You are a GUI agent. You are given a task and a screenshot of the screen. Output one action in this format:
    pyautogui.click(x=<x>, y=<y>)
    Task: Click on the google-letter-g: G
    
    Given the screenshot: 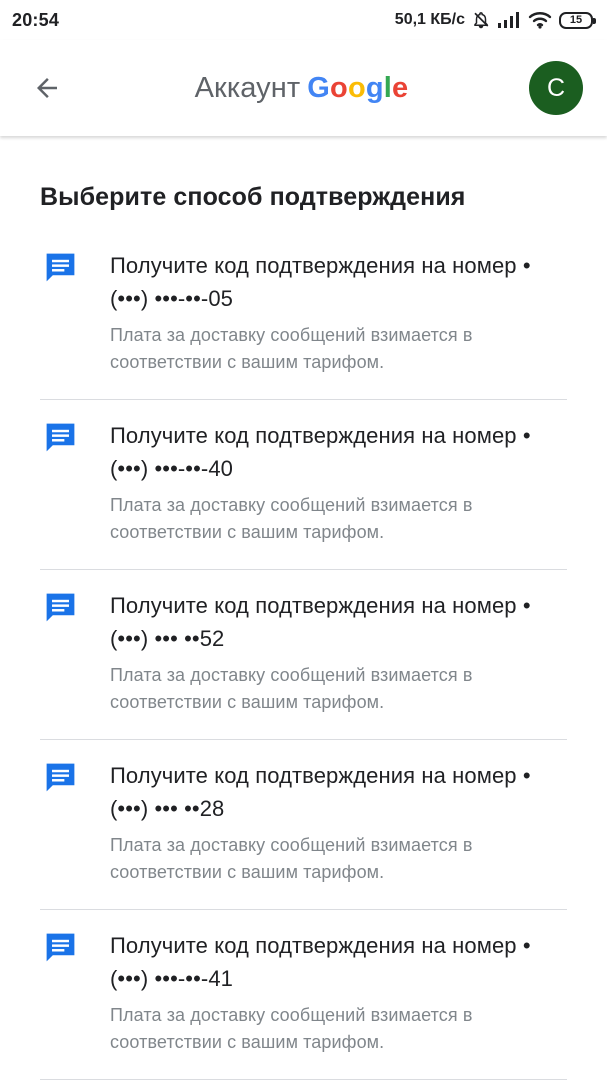 What is the action you would take?
    pyautogui.click(x=319, y=88)
    